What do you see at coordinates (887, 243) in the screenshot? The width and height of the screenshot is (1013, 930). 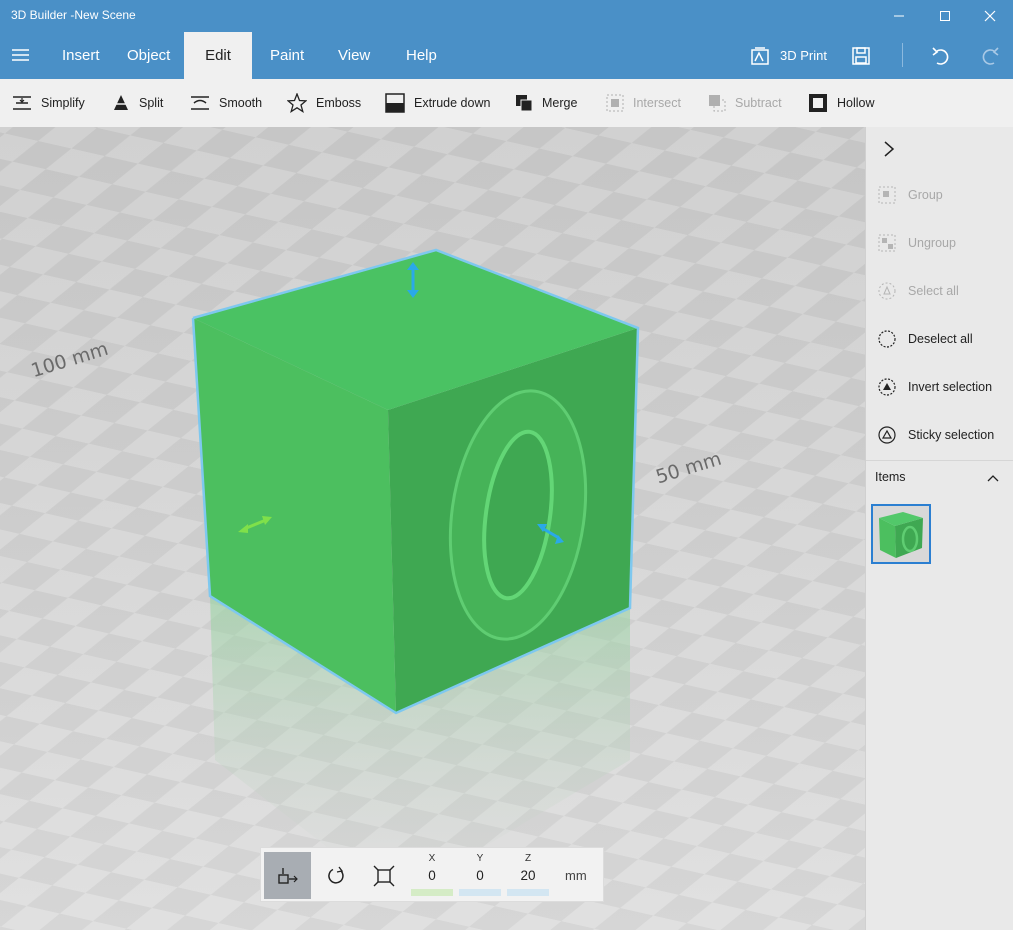 I see `ungroup-icon` at bounding box center [887, 243].